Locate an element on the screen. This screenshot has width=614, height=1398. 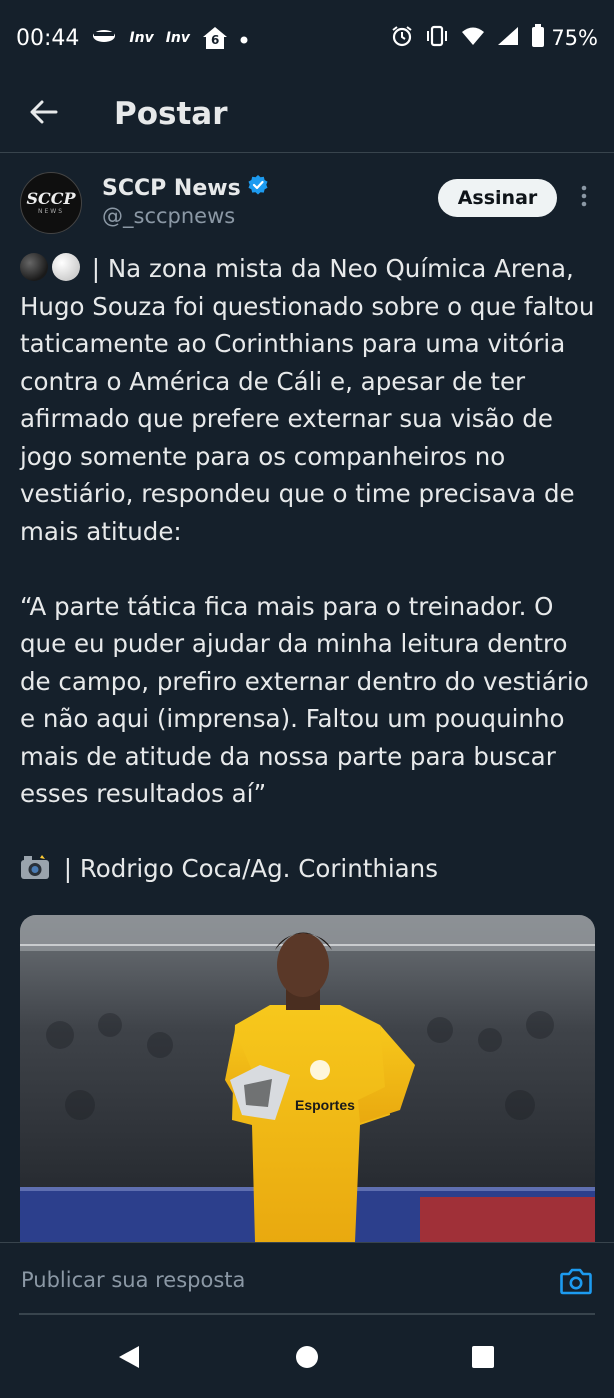
home-badge-number: 6 is located at coordinates (215, 40).